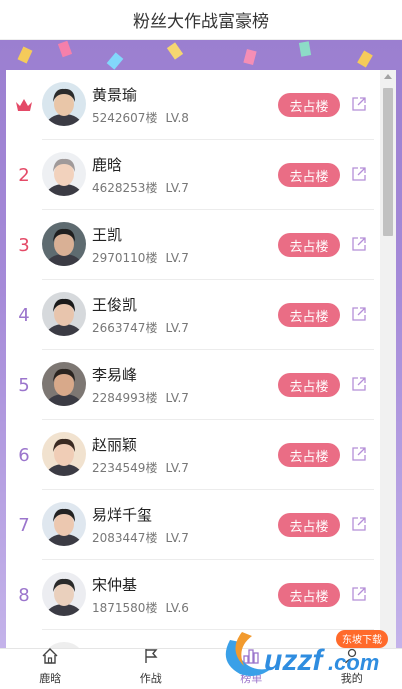 The width and height of the screenshot is (402, 689). What do you see at coordinates (122, 515) in the screenshot?
I see `star-name: 易烊千玺` at bounding box center [122, 515].